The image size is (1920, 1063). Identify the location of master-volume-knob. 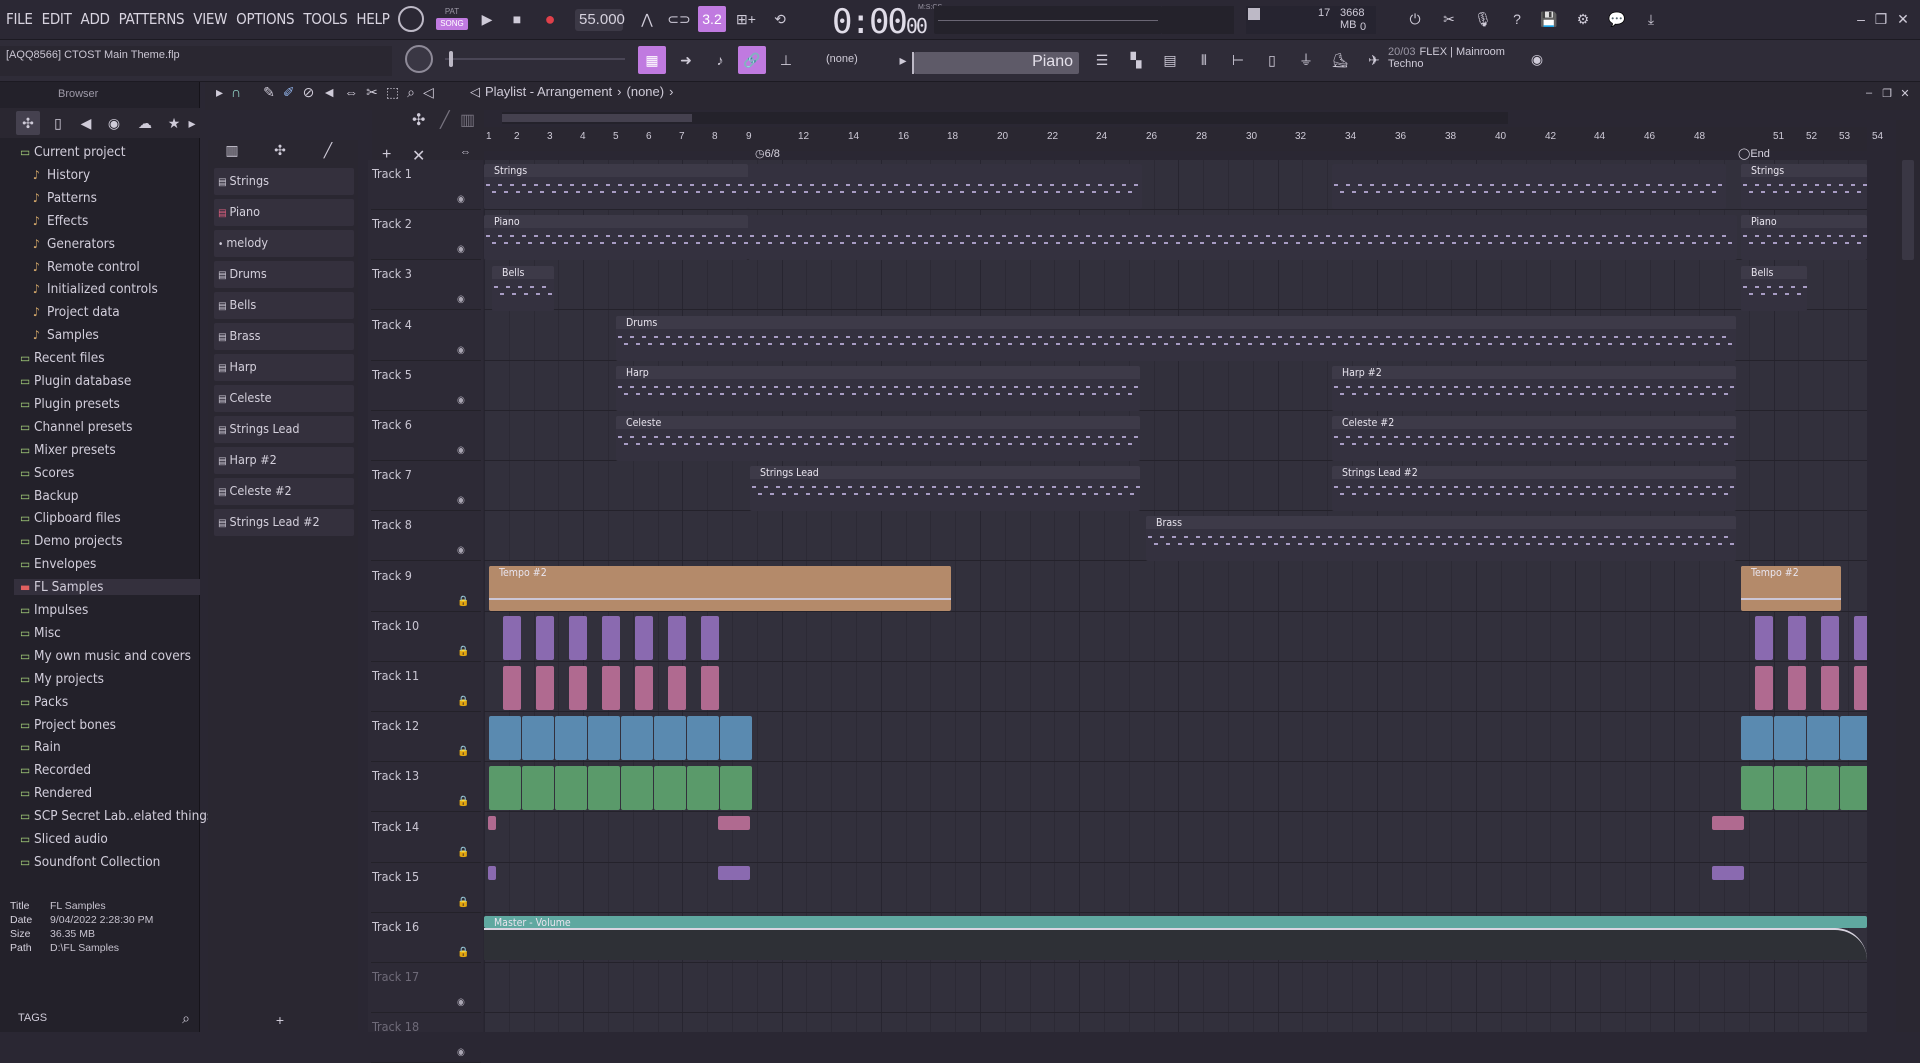
(419, 59).